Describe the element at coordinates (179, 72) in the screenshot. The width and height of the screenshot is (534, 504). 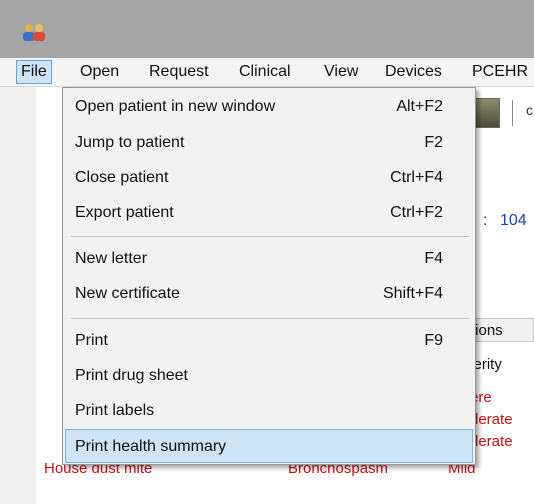
I see `menu-request: Request` at that location.